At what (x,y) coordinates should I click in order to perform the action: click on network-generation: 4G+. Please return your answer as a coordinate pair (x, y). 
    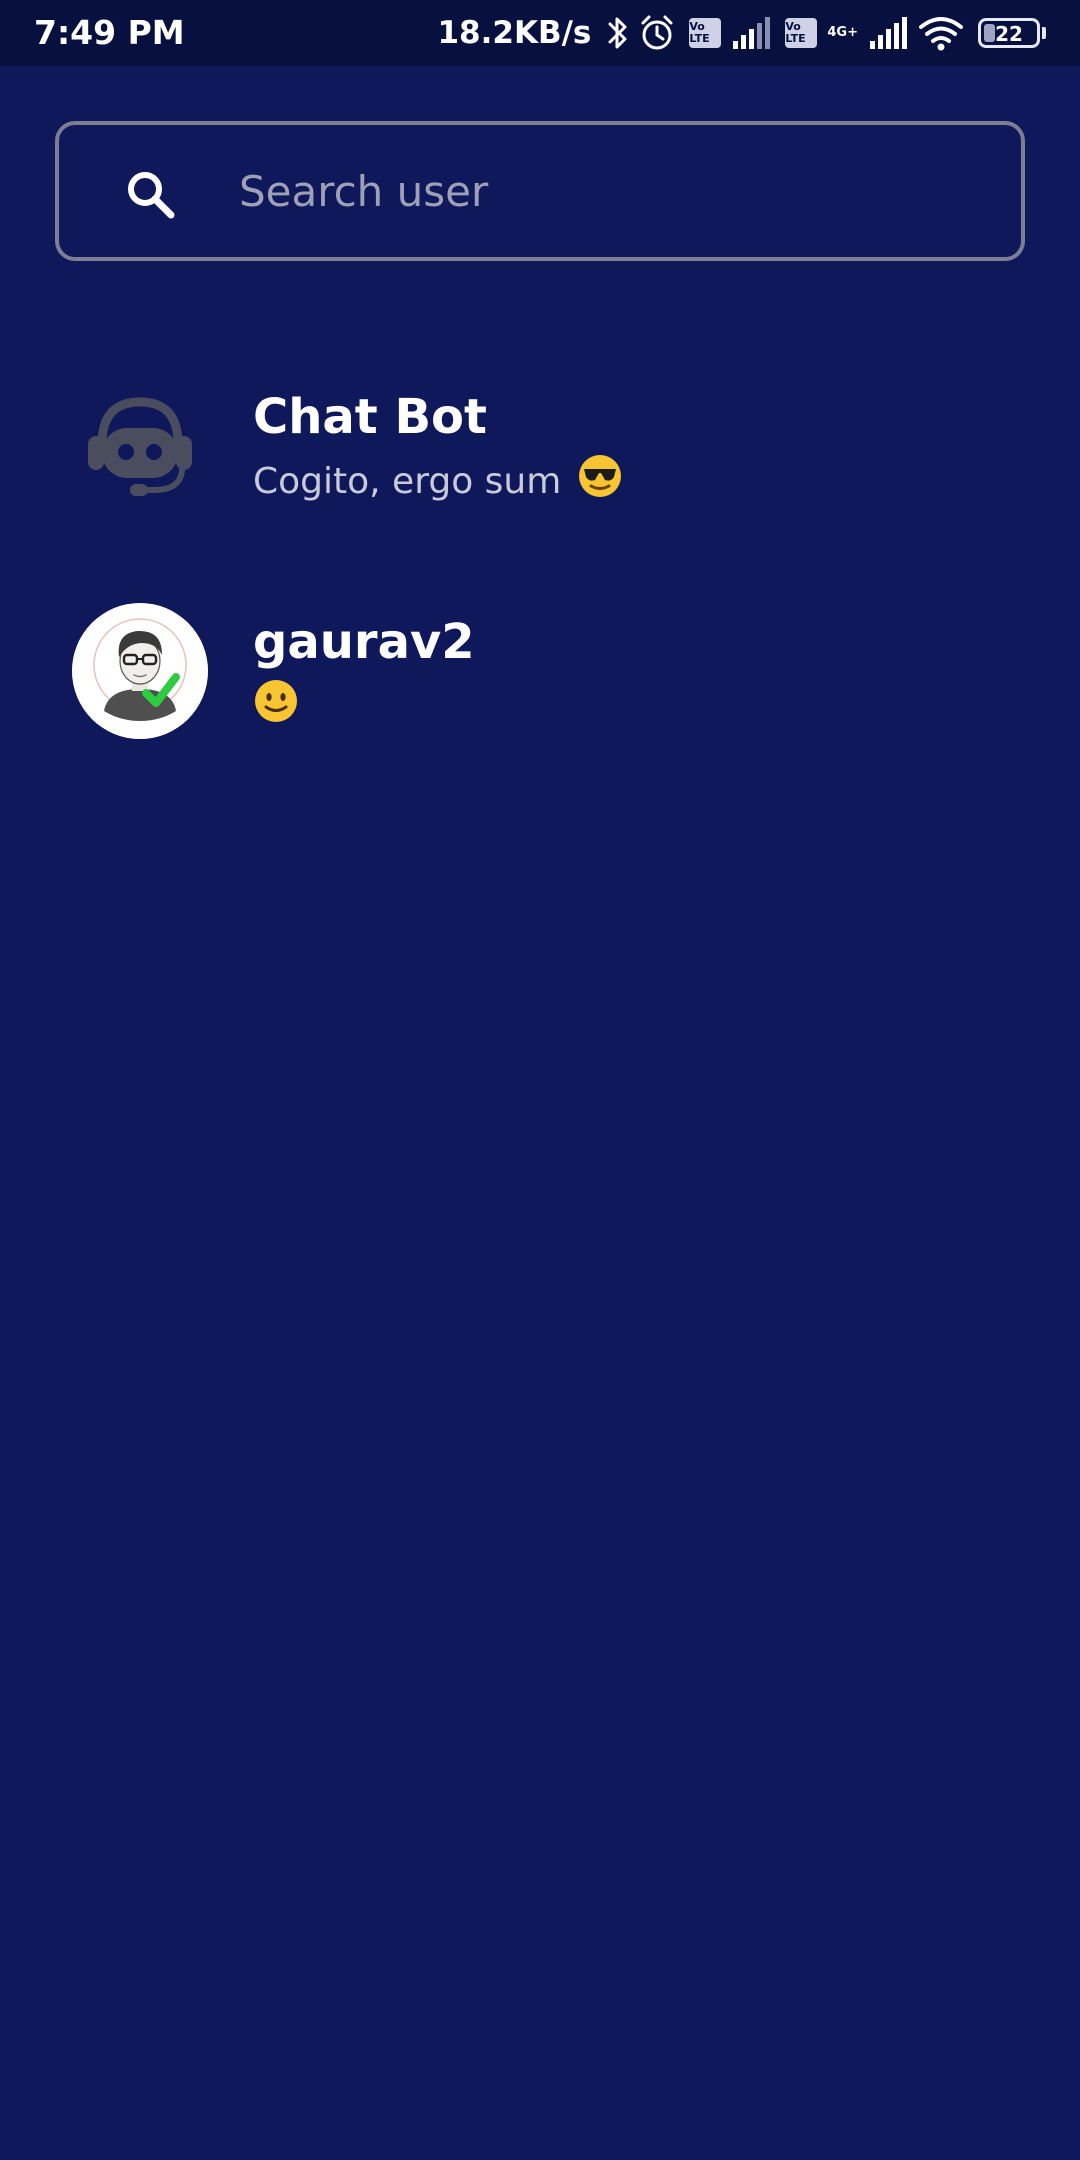
    Looking at the image, I should click on (842, 33).